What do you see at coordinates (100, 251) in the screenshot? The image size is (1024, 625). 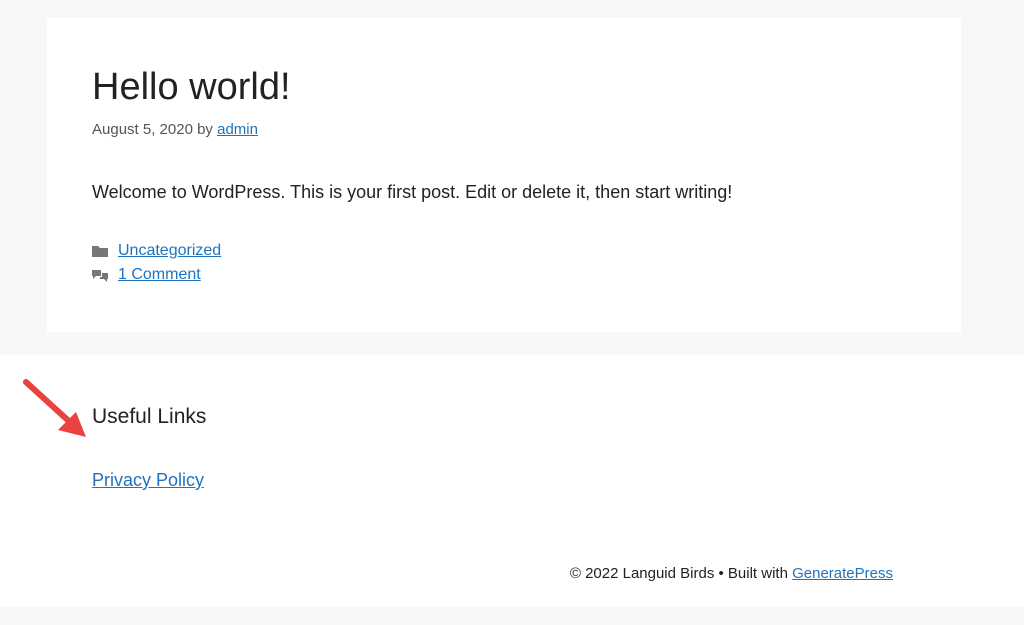 I see `folder-icon` at bounding box center [100, 251].